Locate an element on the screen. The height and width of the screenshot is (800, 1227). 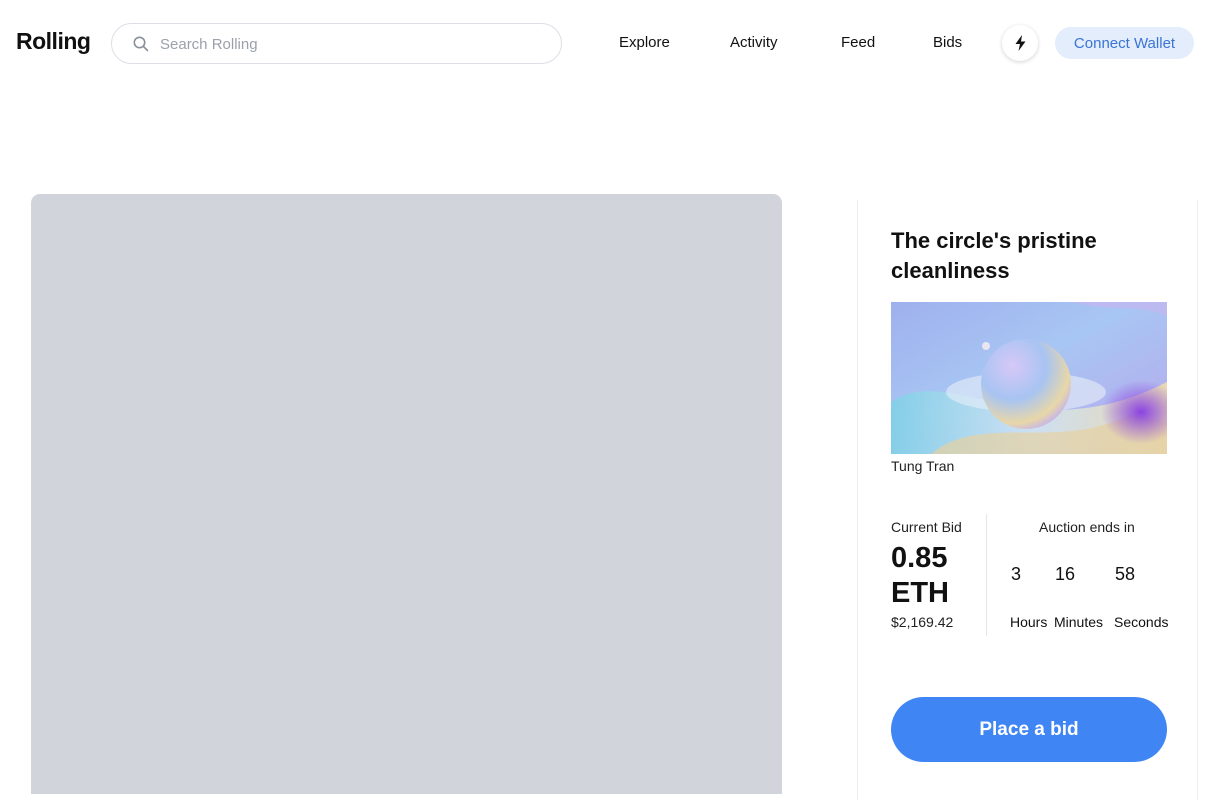
brand-logo: Rolling is located at coordinates (53, 41).